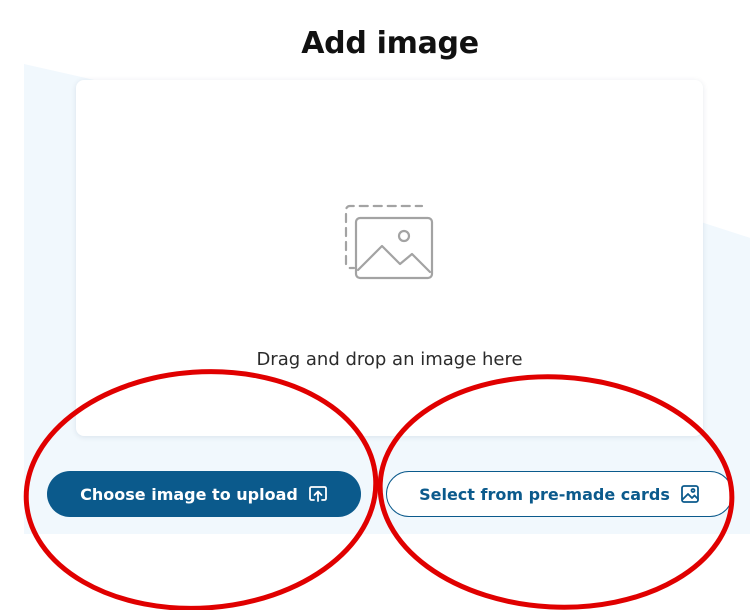  What do you see at coordinates (318, 494) in the screenshot?
I see `upload-icon` at bounding box center [318, 494].